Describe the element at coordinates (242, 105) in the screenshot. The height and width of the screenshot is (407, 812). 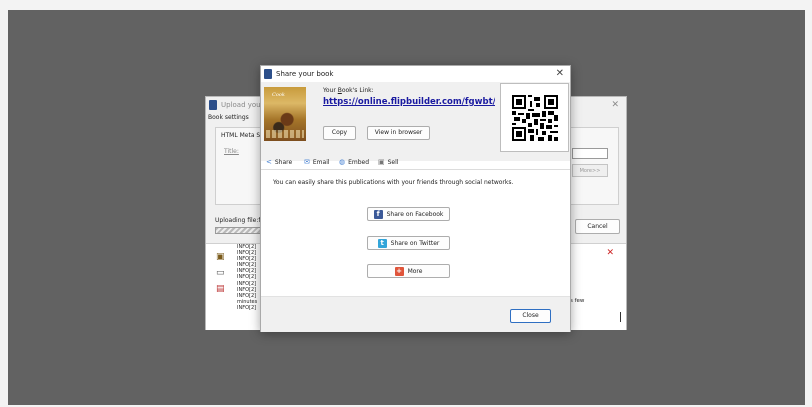
I see `upload-window-title: Upload your` at that location.